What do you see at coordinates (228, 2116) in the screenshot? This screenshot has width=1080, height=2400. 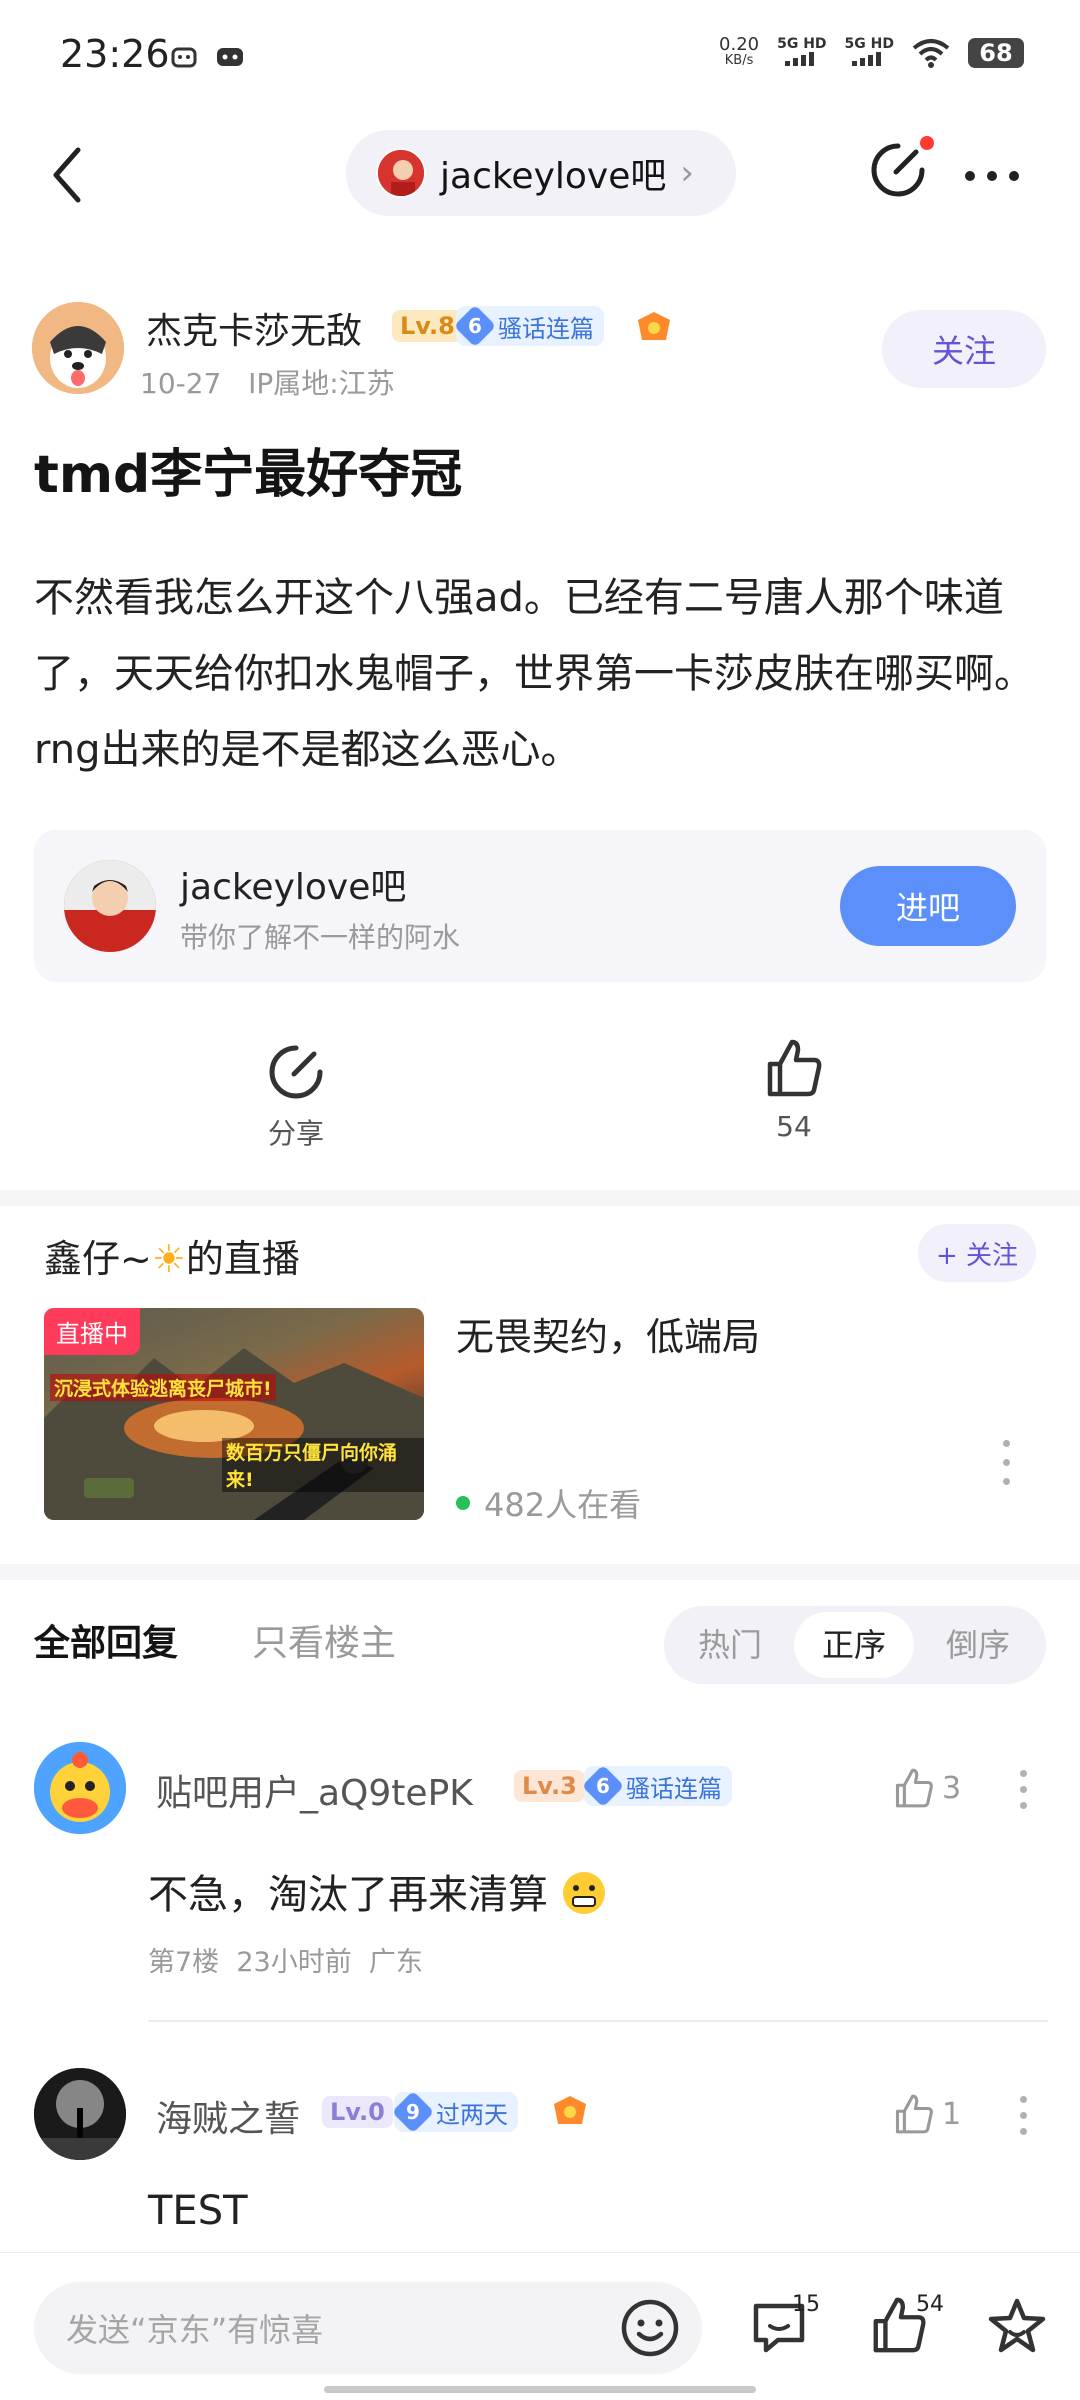 I see `reply-author: 海贼之誓` at bounding box center [228, 2116].